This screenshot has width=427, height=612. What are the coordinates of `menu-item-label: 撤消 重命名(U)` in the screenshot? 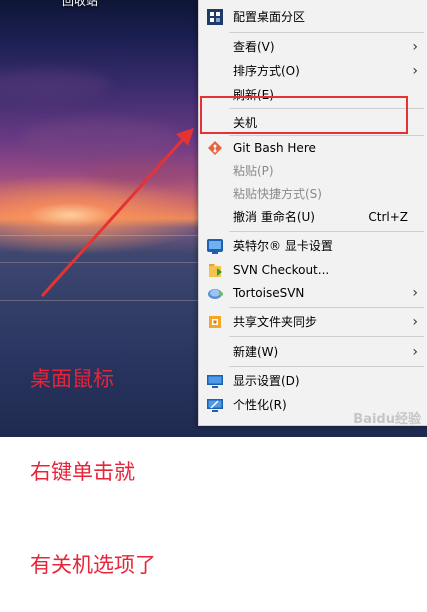 It's located at (274, 217).